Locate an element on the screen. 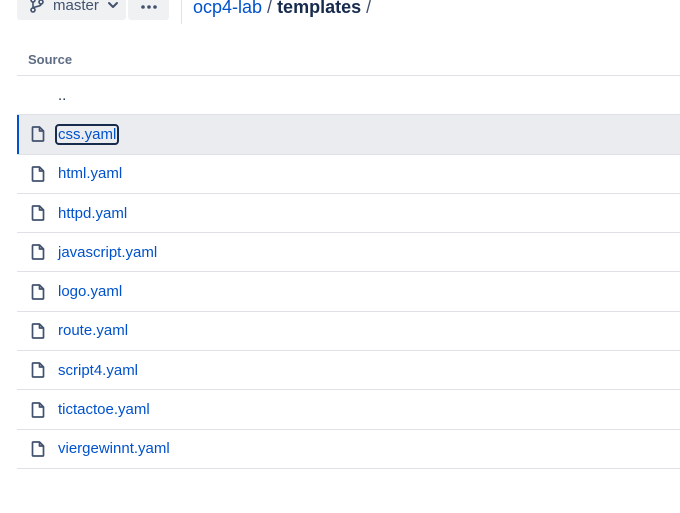 Image resolution: width=680 pixels, height=513 pixels. file-name-link: html.yaml is located at coordinates (90, 173).